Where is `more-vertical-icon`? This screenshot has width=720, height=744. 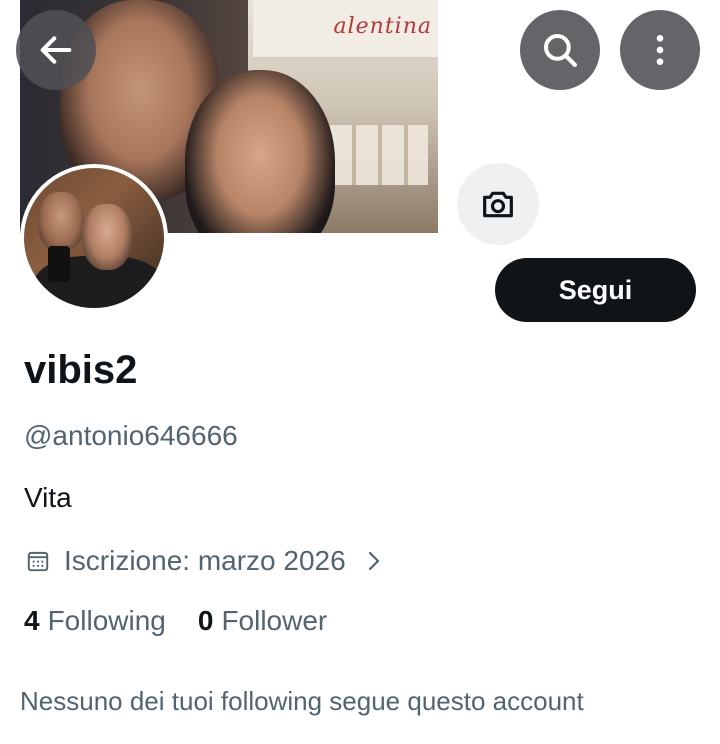 more-vertical-icon is located at coordinates (660, 50).